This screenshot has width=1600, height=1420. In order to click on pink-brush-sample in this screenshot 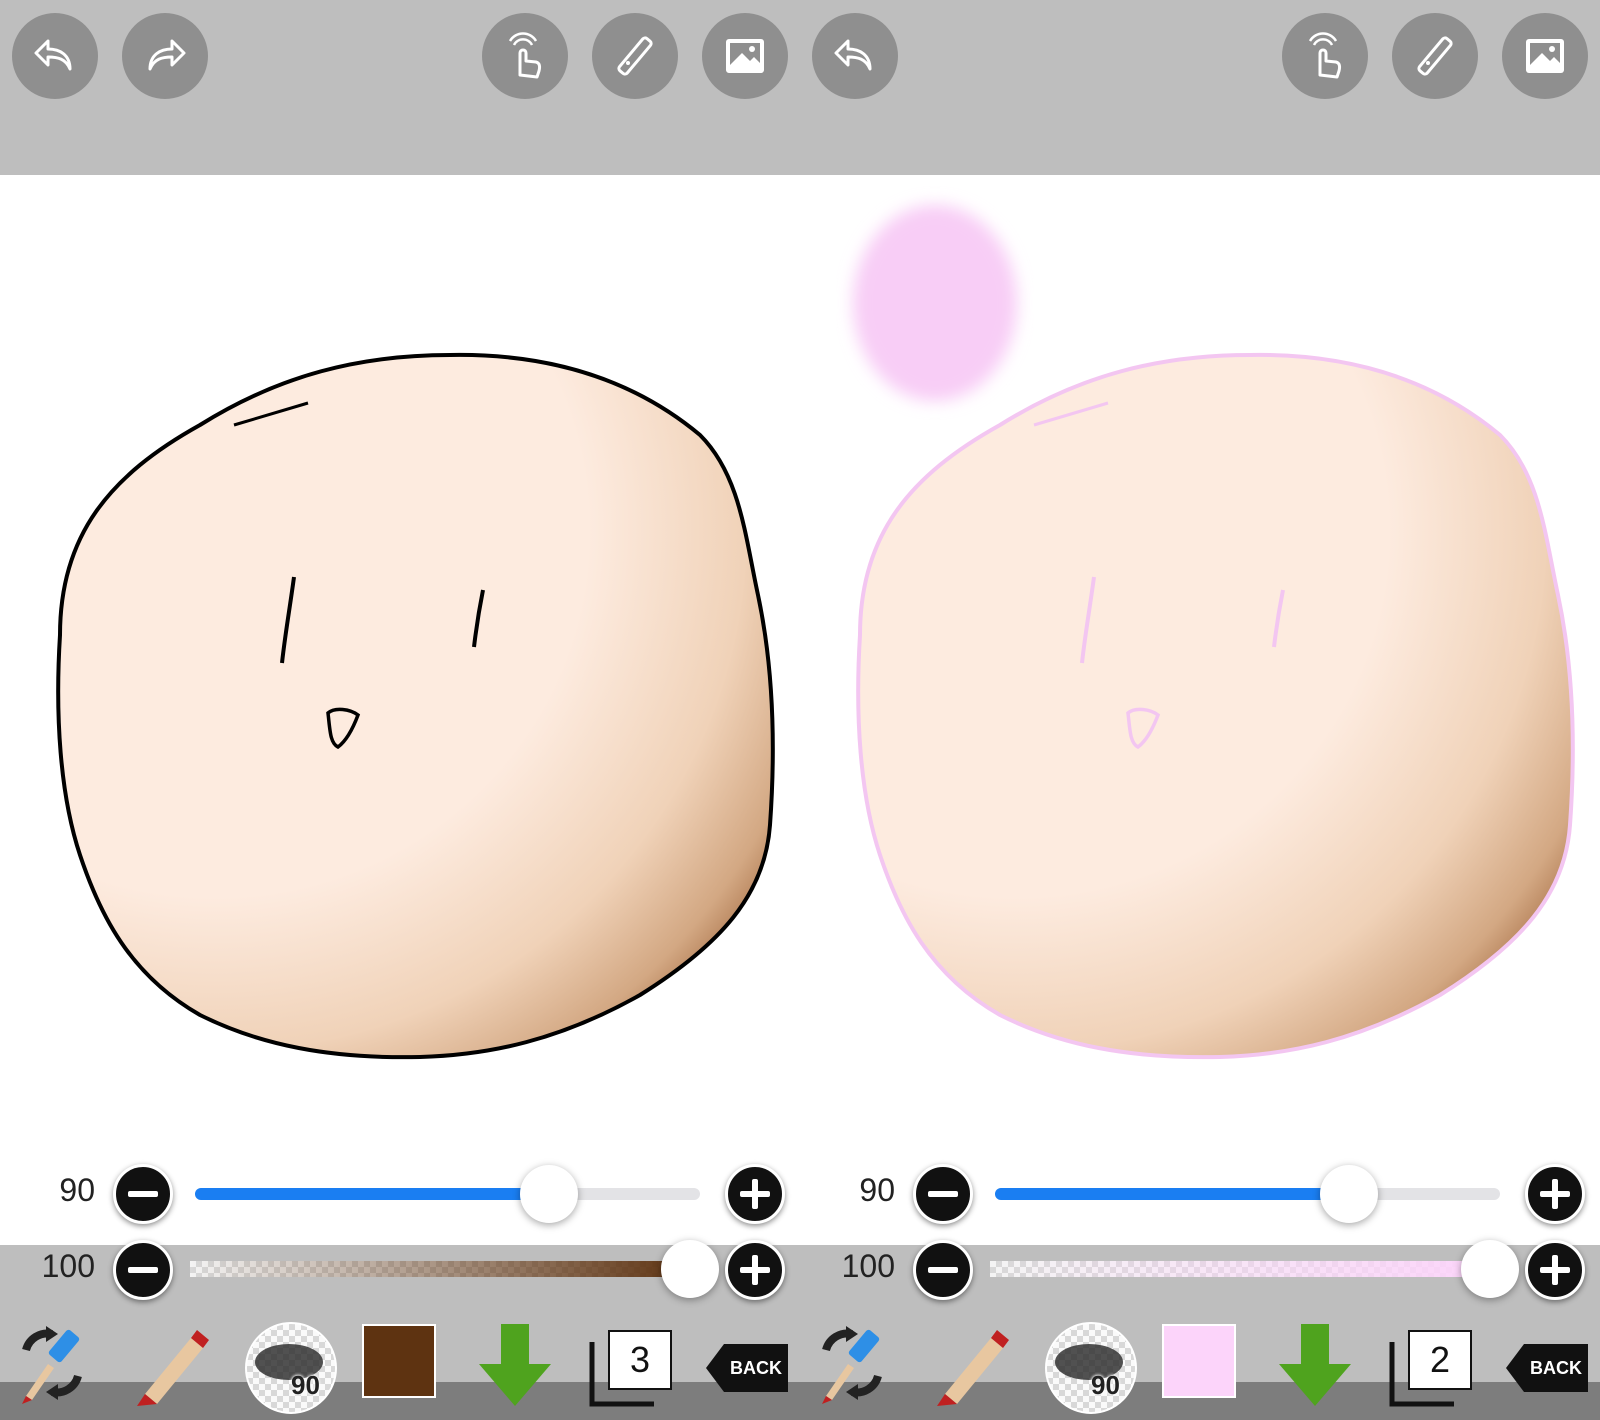, I will do `click(935, 303)`.